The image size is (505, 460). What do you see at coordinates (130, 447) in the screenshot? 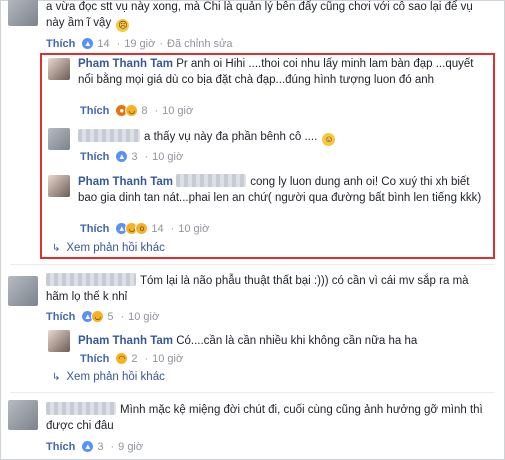
I see `timestamp: 9 giờ` at bounding box center [130, 447].